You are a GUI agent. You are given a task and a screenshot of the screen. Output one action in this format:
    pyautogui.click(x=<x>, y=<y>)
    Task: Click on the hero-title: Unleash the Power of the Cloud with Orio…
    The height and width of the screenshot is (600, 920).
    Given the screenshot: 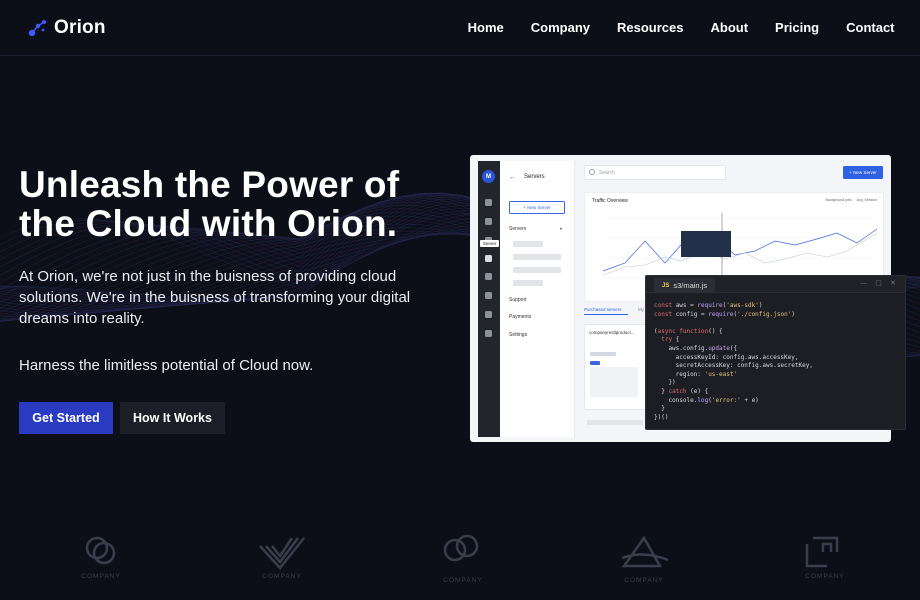 What is the action you would take?
    pyautogui.click(x=229, y=204)
    